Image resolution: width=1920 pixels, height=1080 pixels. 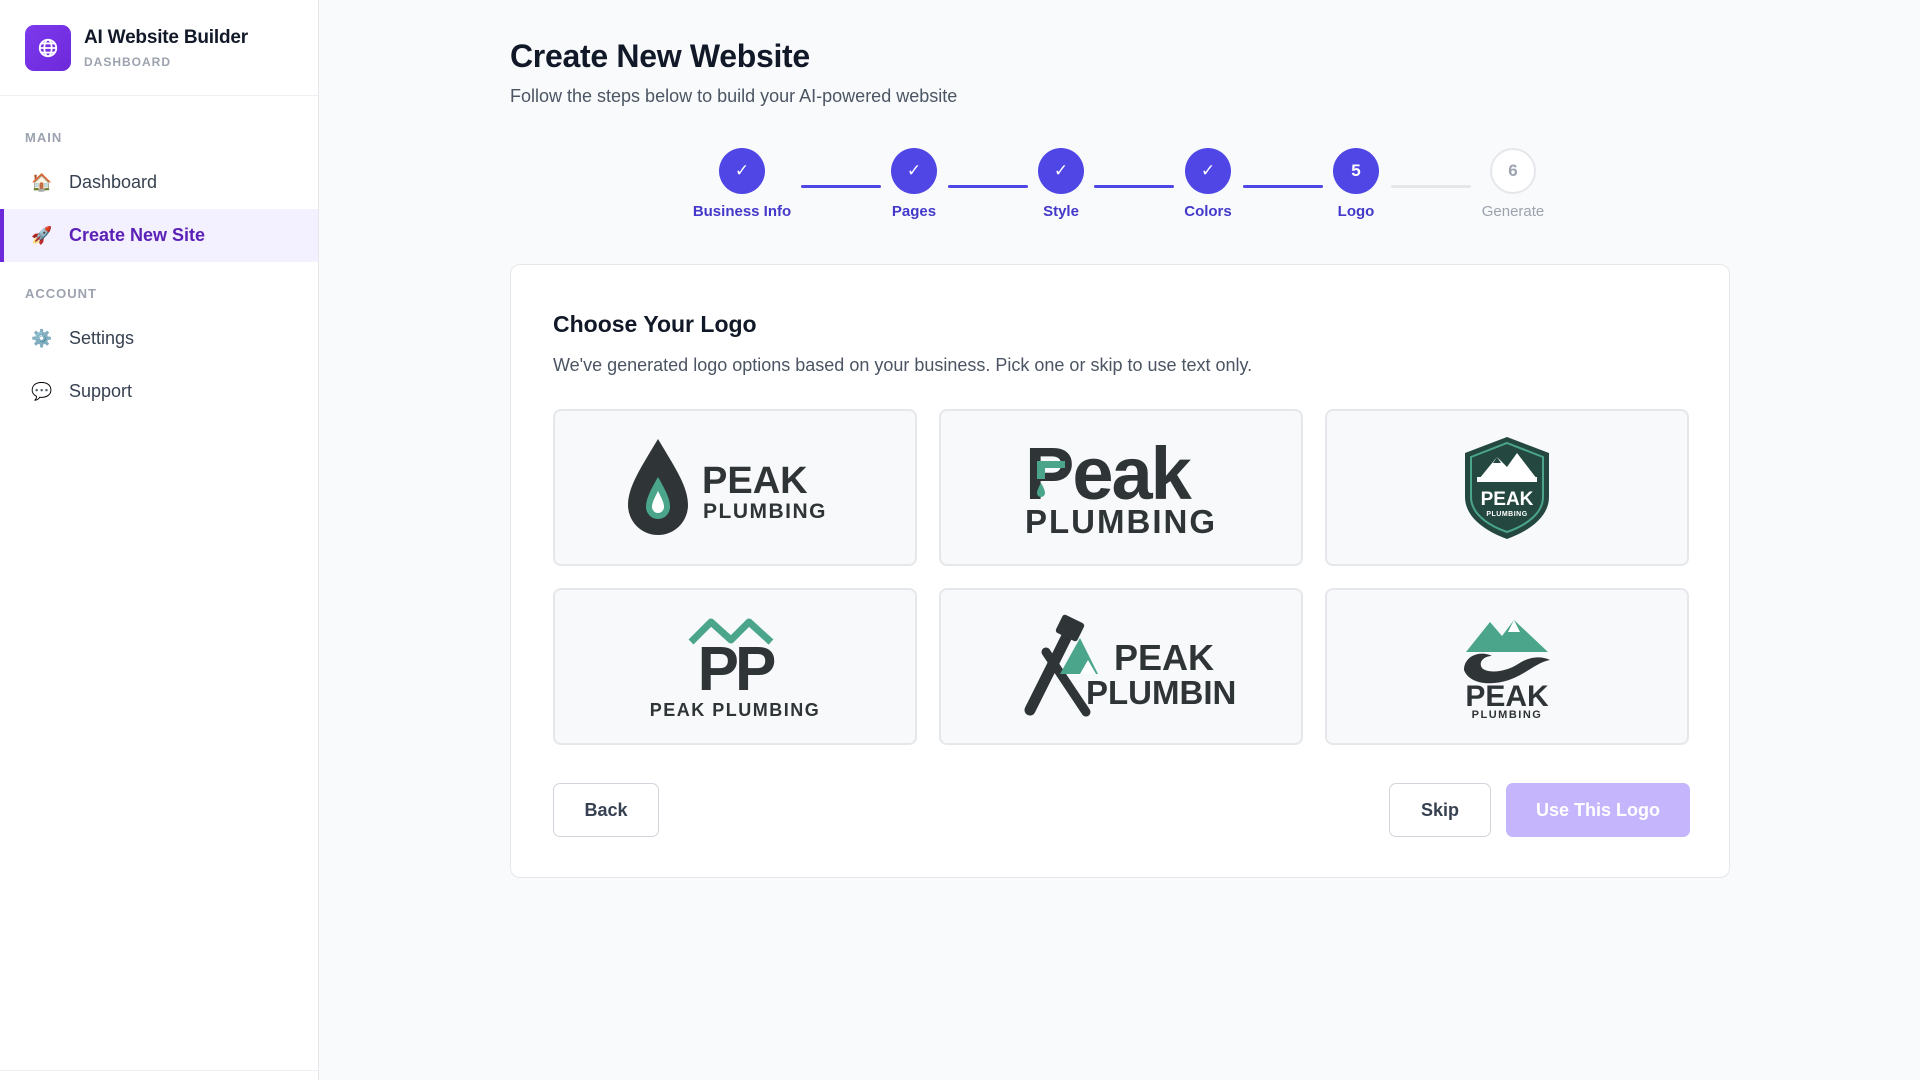 I want to click on logo-option-mountain-shield: PEAK PLUMBING, so click(x=1507, y=487).